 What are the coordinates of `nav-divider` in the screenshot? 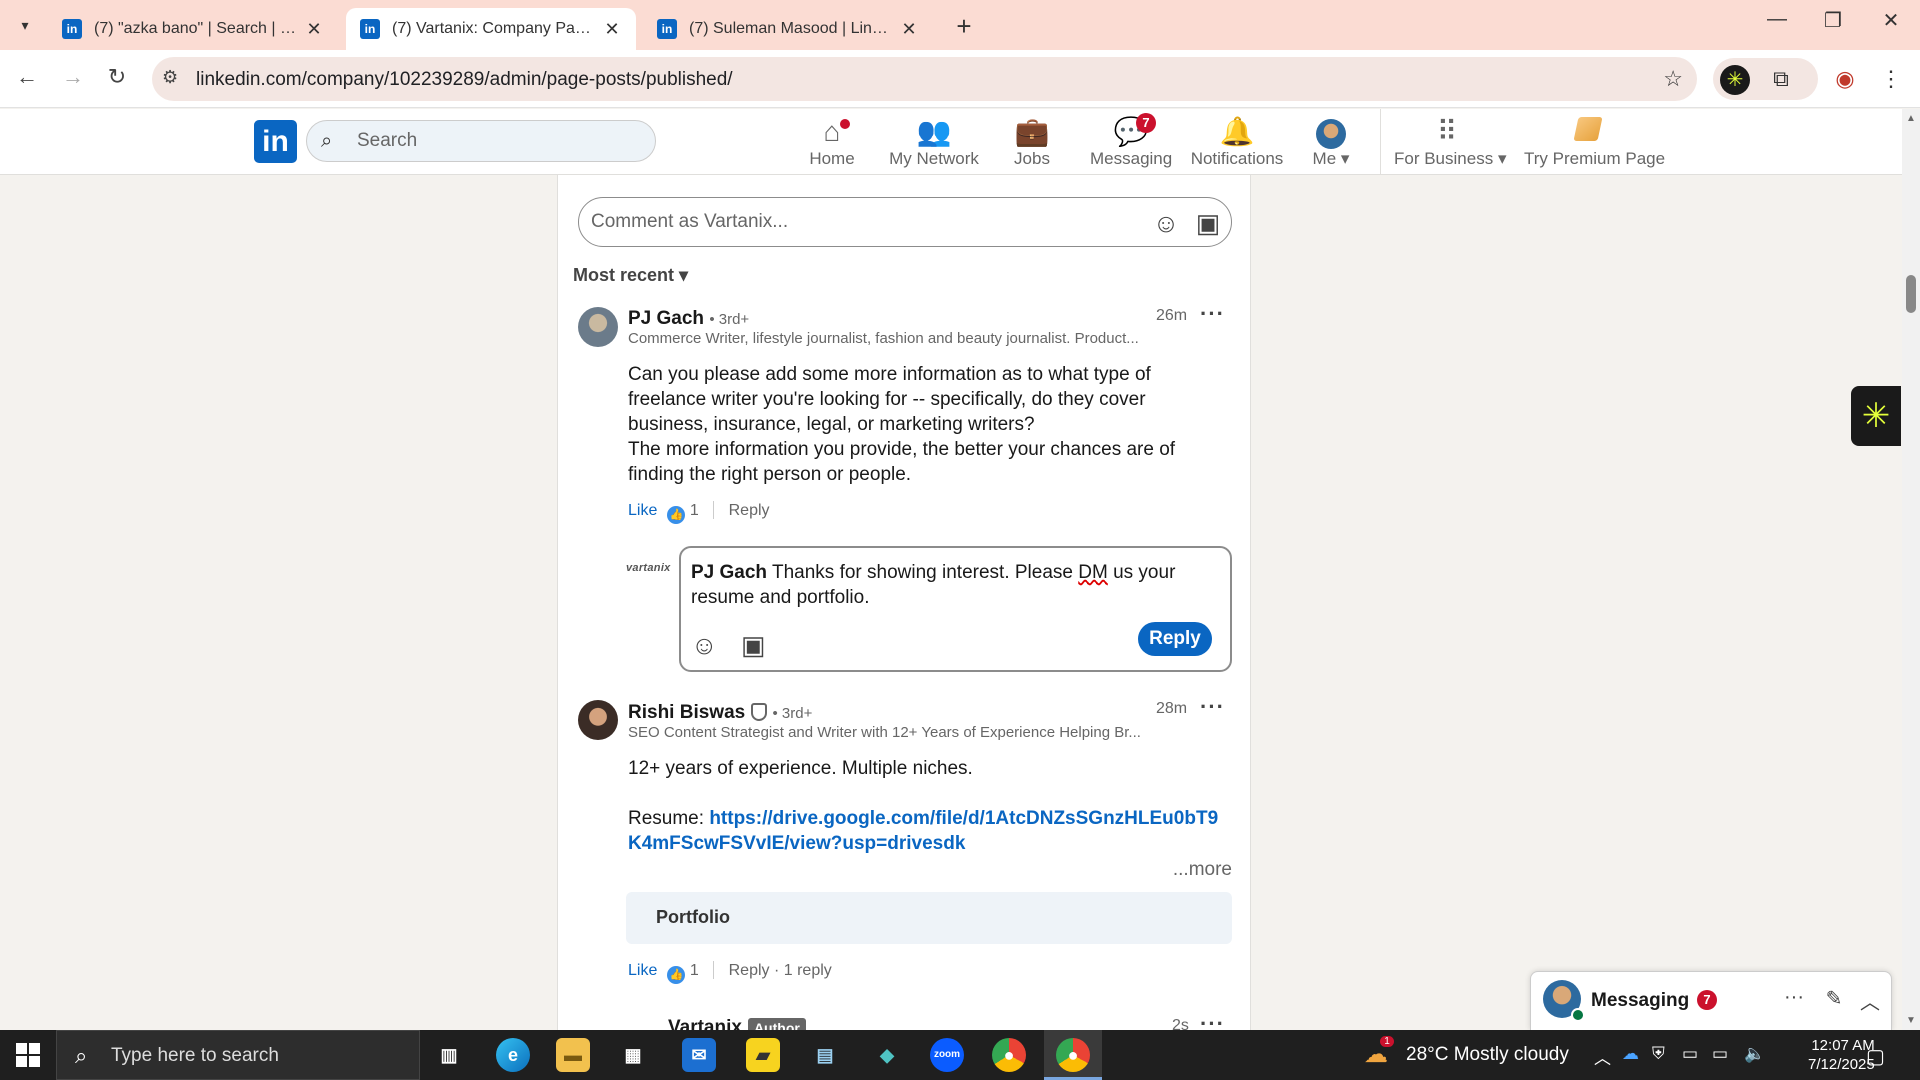 It's located at (1380, 142).